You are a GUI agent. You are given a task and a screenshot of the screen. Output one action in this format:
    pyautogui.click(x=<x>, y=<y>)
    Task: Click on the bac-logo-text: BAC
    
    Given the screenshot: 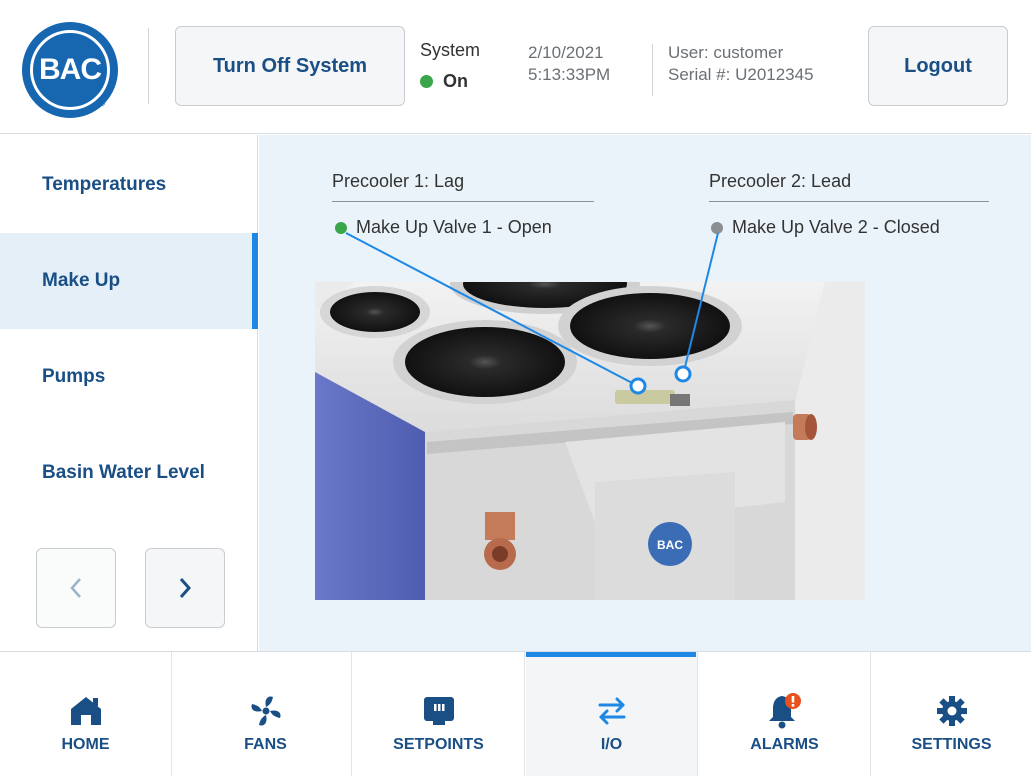 What is the action you would take?
    pyautogui.click(x=70, y=69)
    